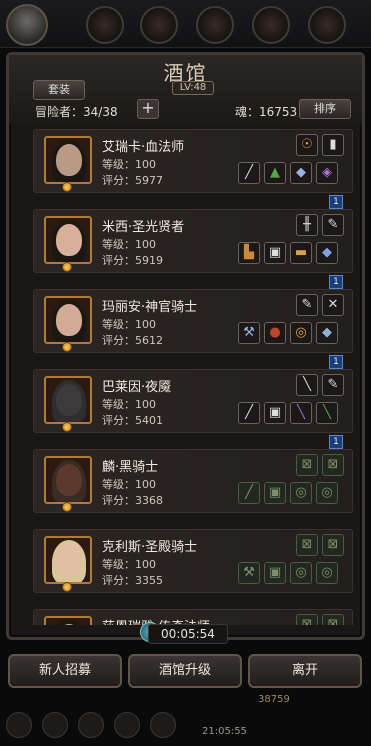  What do you see at coordinates (327, 413) in the screenshot?
I see `spear-item-icon: ╲` at bounding box center [327, 413].